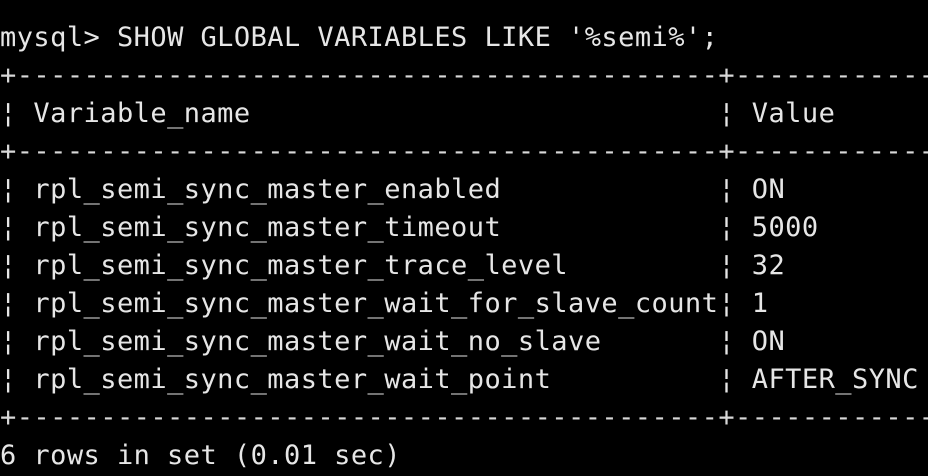  What do you see at coordinates (839, 379) in the screenshot?
I see `row-value: AFTER_SYNC` at bounding box center [839, 379].